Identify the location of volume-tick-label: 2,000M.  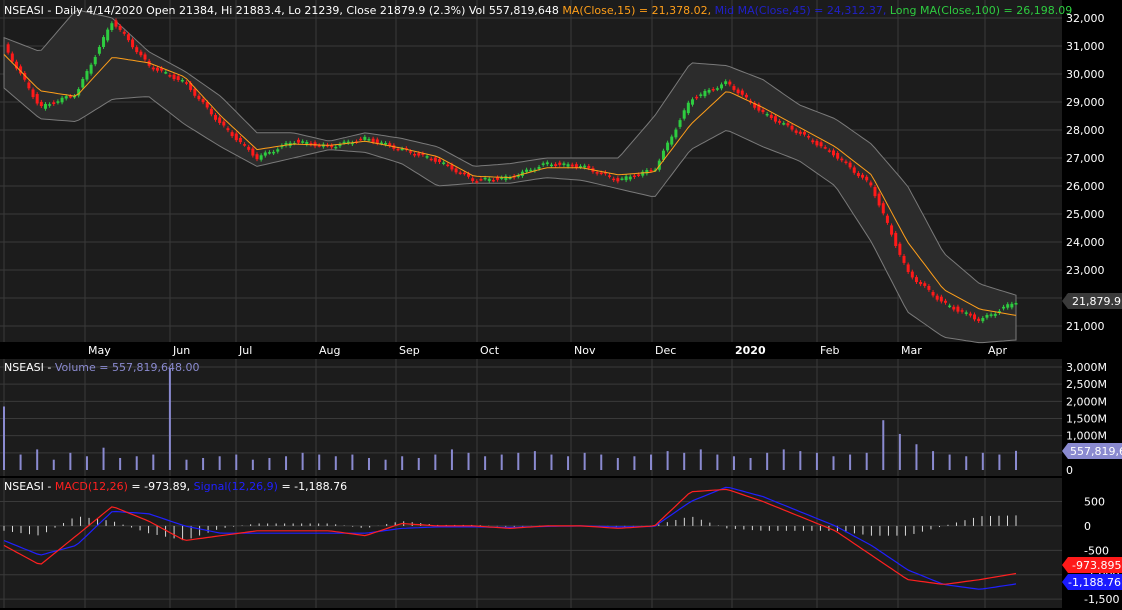
(1086, 401).